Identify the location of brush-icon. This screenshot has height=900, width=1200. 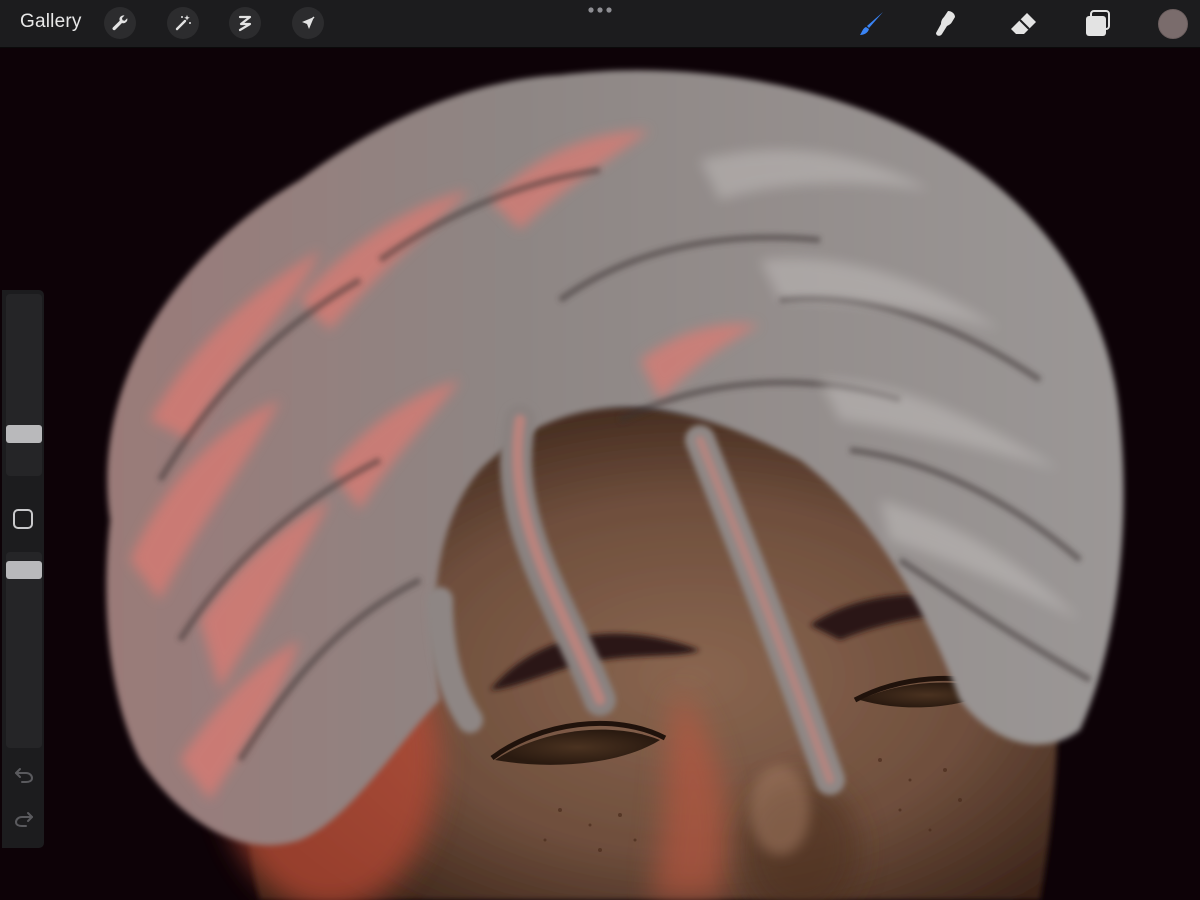
(871, 23).